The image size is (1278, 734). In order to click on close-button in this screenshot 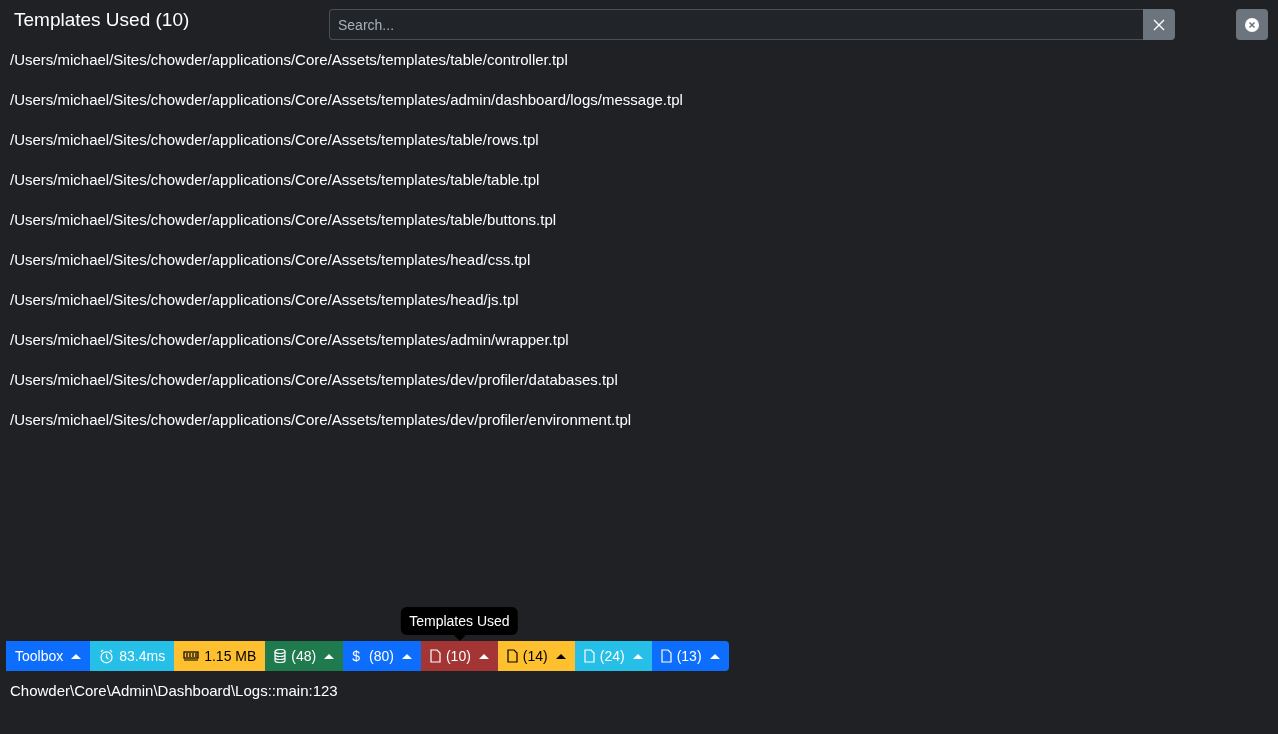, I will do `click(1252, 24)`.